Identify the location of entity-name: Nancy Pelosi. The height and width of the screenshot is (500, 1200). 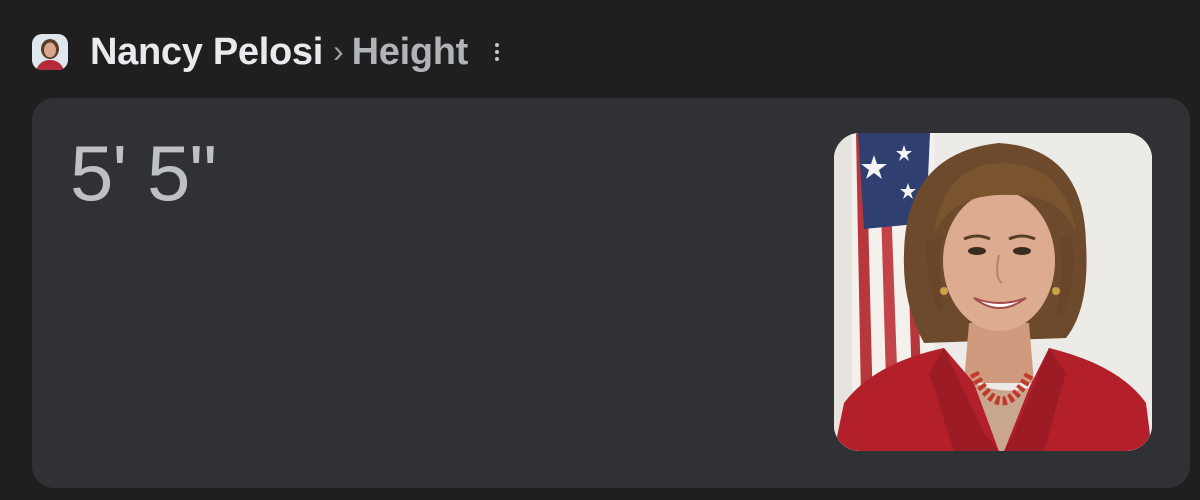
(206, 52).